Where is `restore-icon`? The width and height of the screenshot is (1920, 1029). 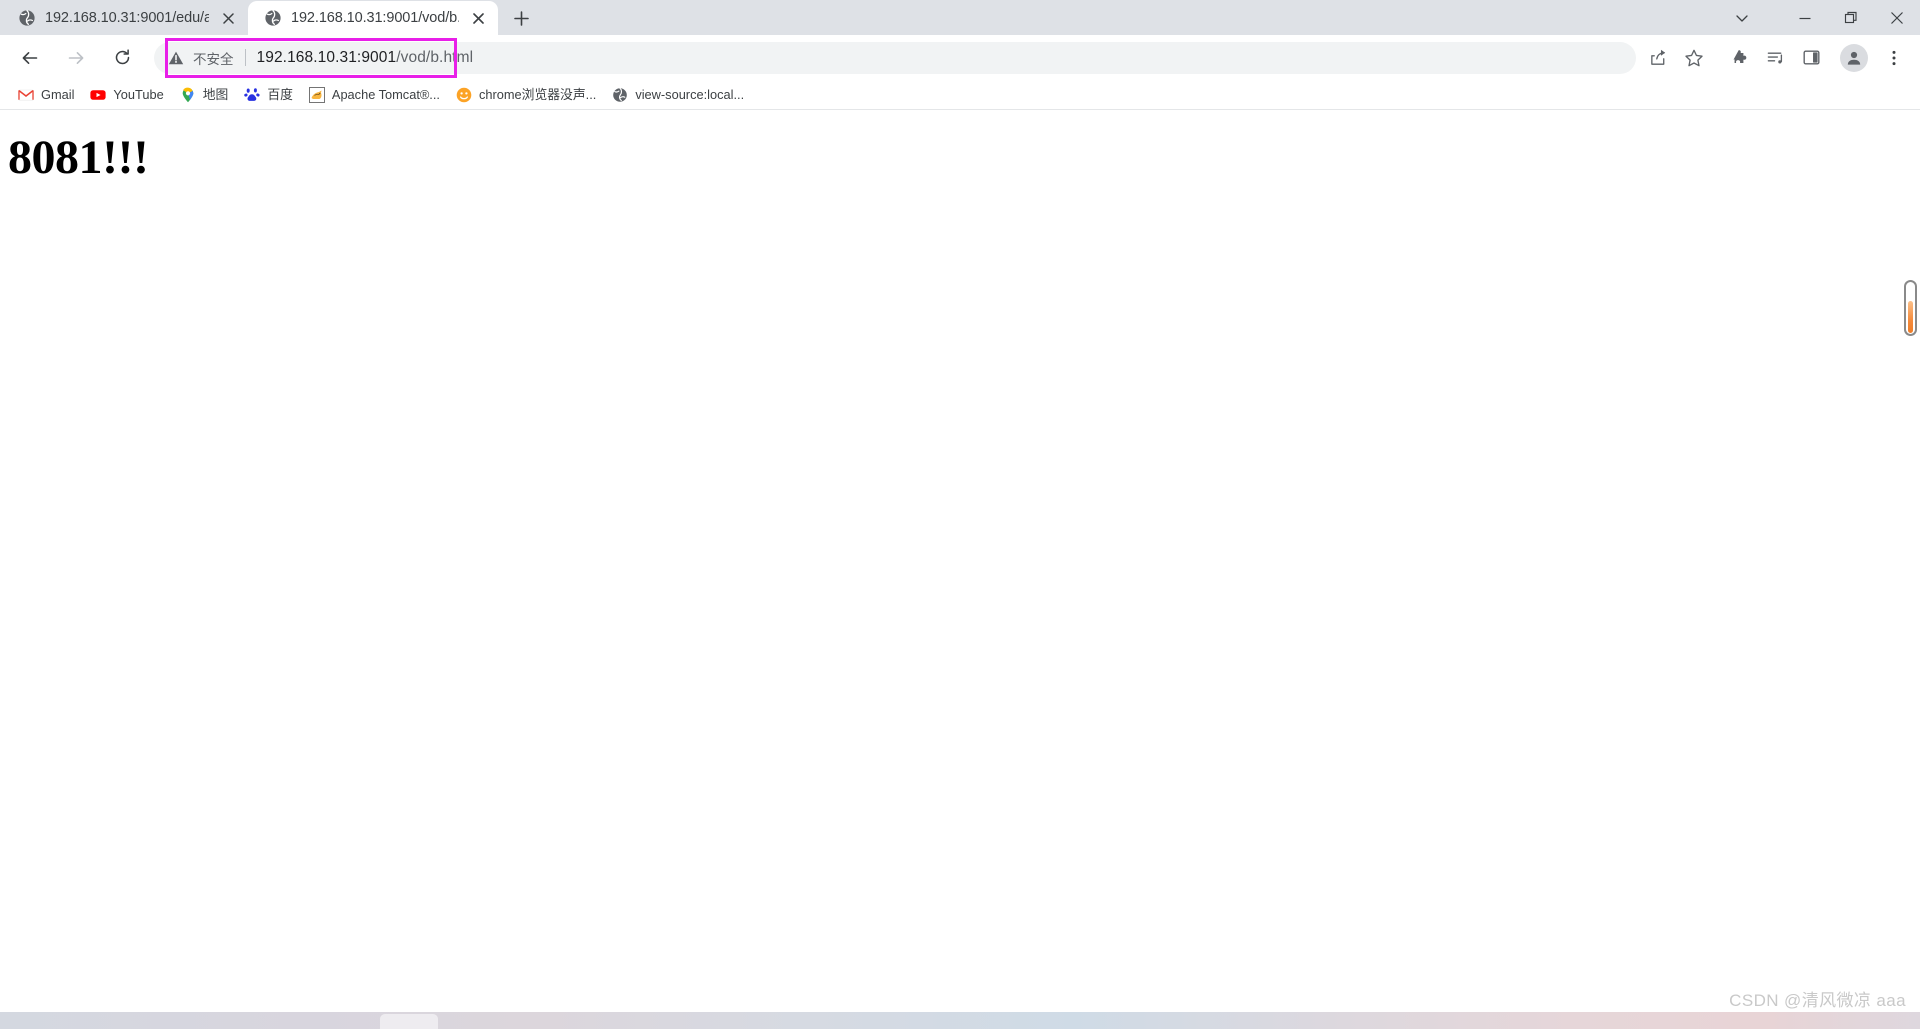 restore-icon is located at coordinates (1850, 17).